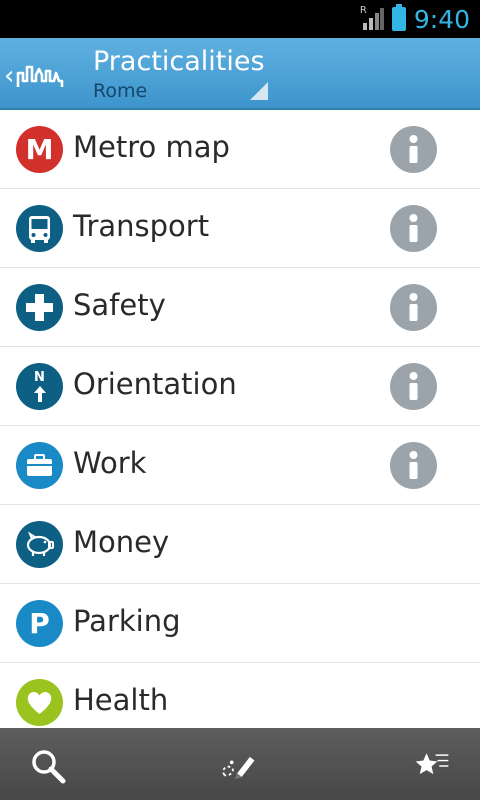  I want to click on list-item-parking: P Parking, so click(240, 623).